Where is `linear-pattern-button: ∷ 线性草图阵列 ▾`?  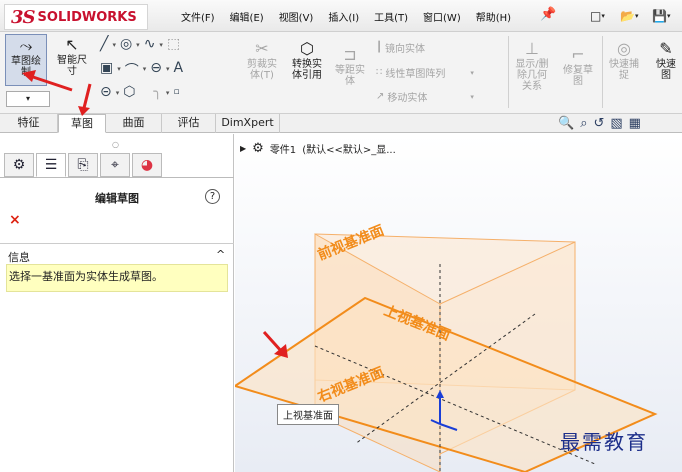 linear-pattern-button: ∷ 线性草图阵列 ▾ is located at coordinates (425, 72).